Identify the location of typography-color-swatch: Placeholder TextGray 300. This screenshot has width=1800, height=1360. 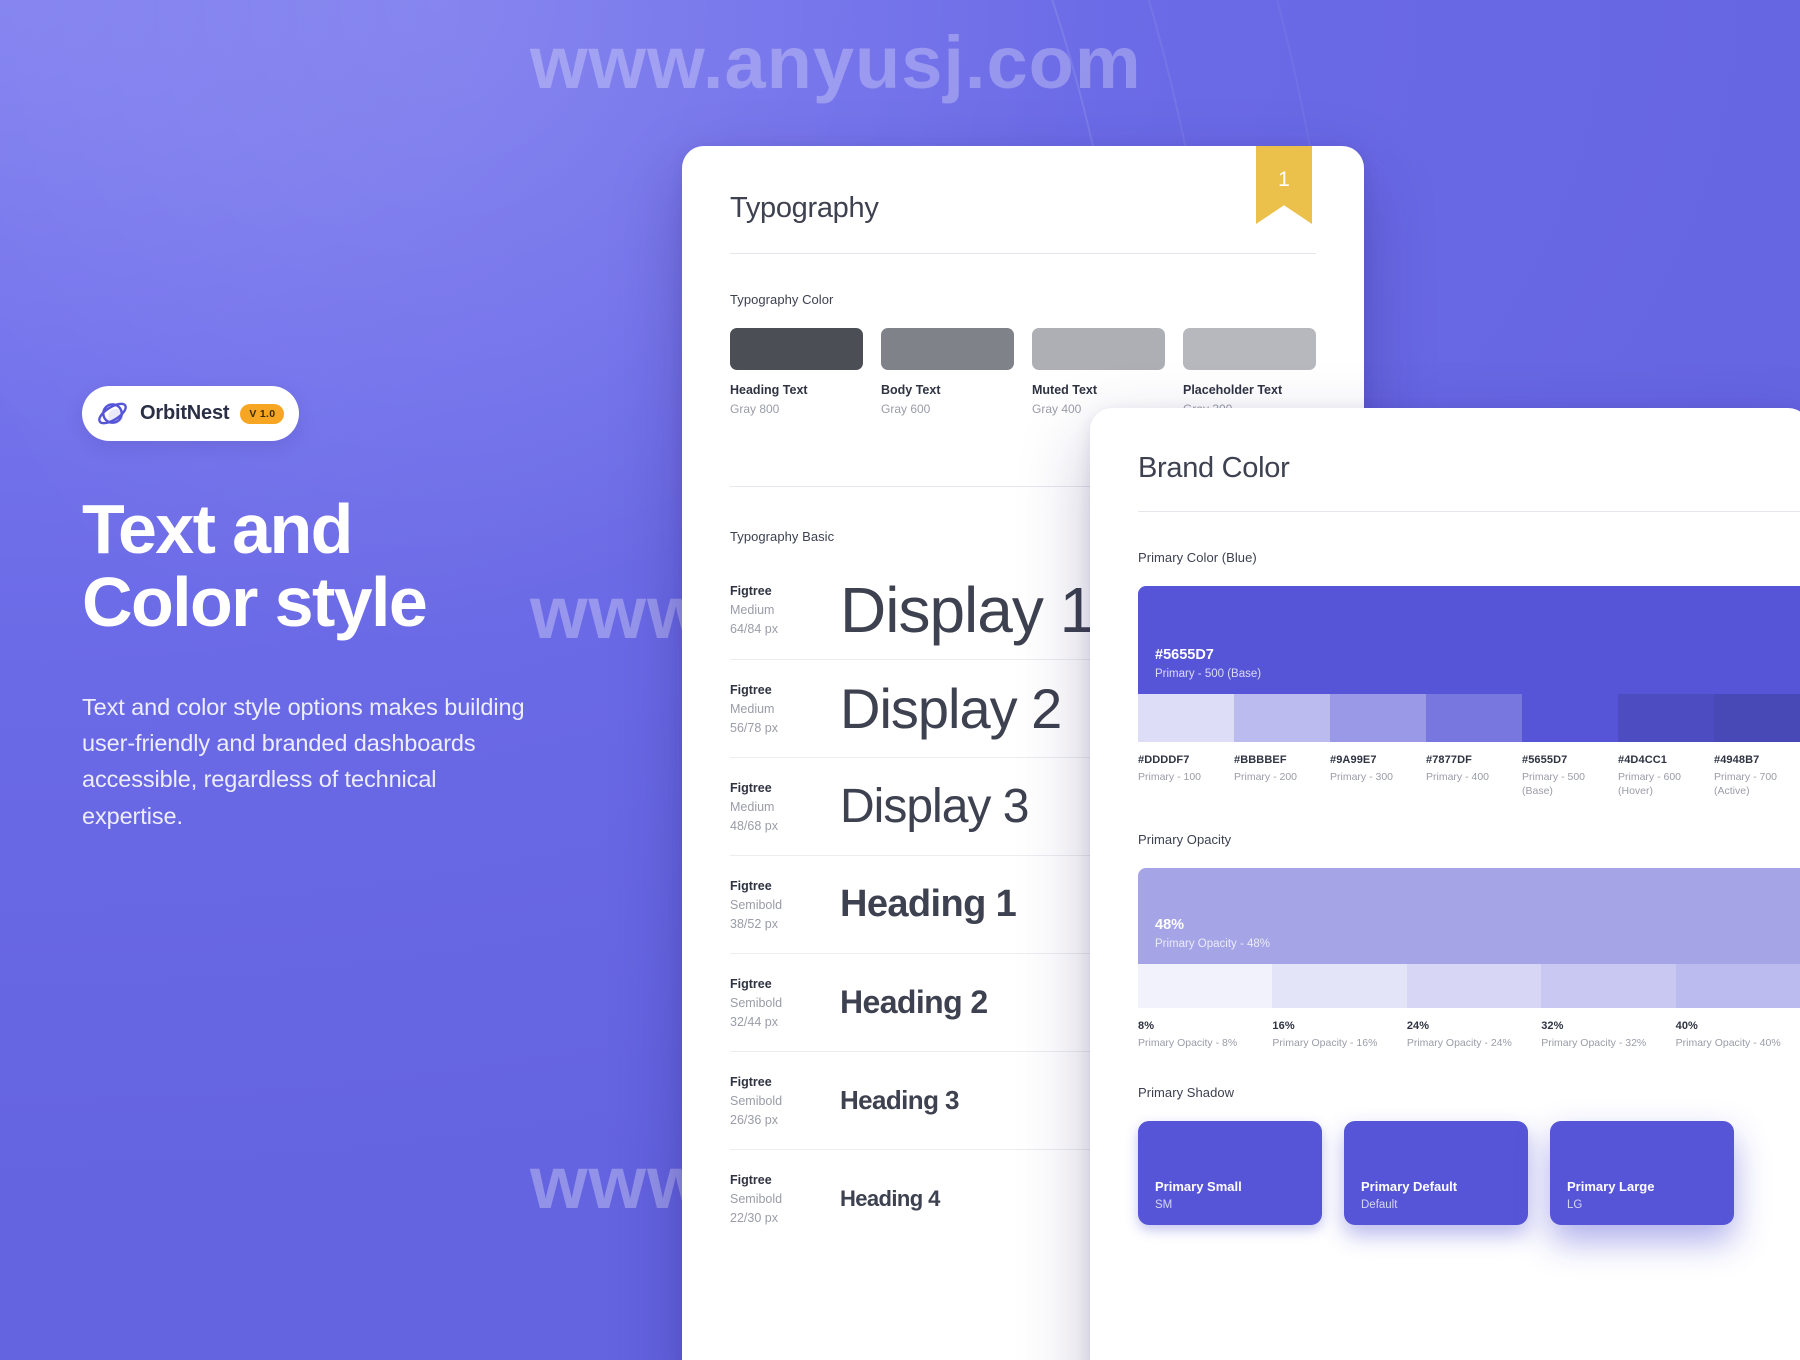
(1249, 372).